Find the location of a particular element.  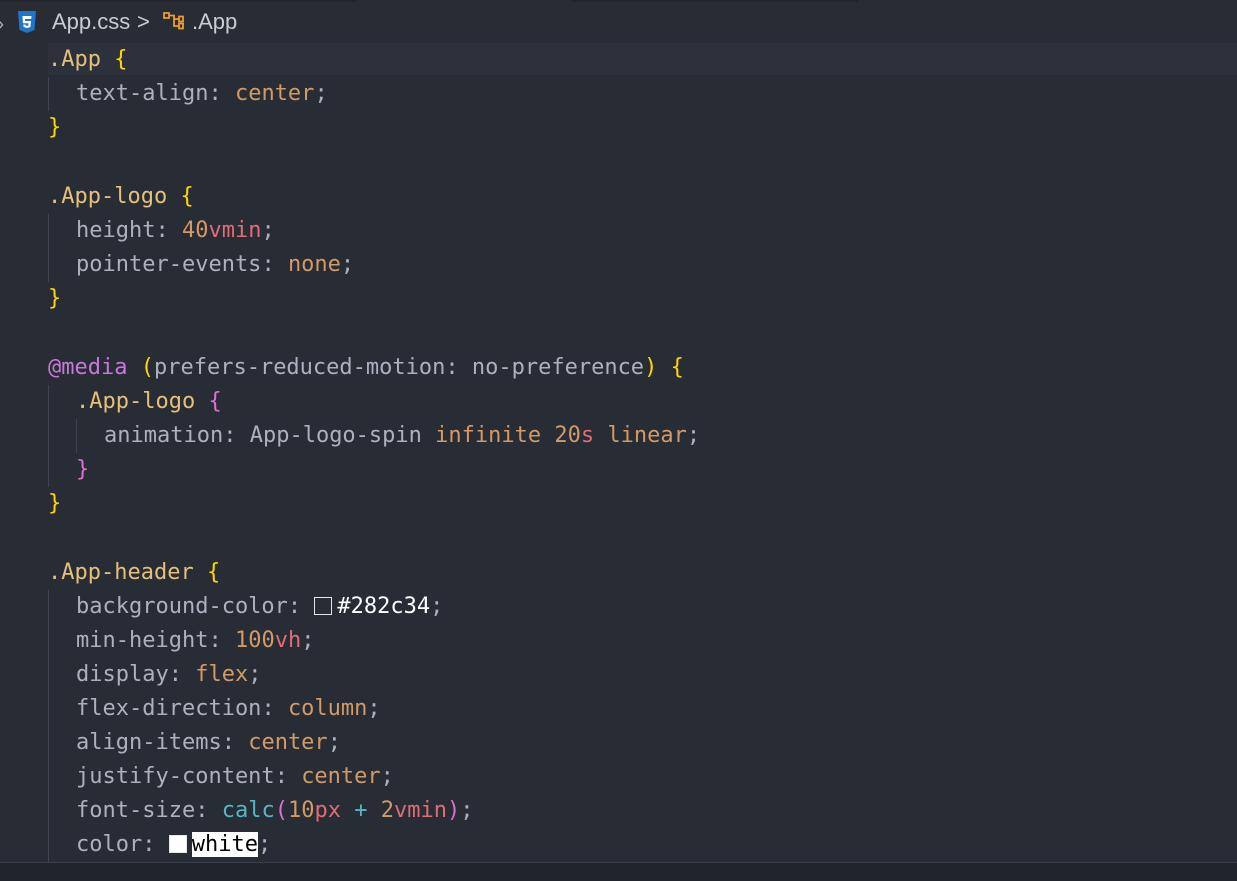

property: font-size is located at coordinates (136, 810).